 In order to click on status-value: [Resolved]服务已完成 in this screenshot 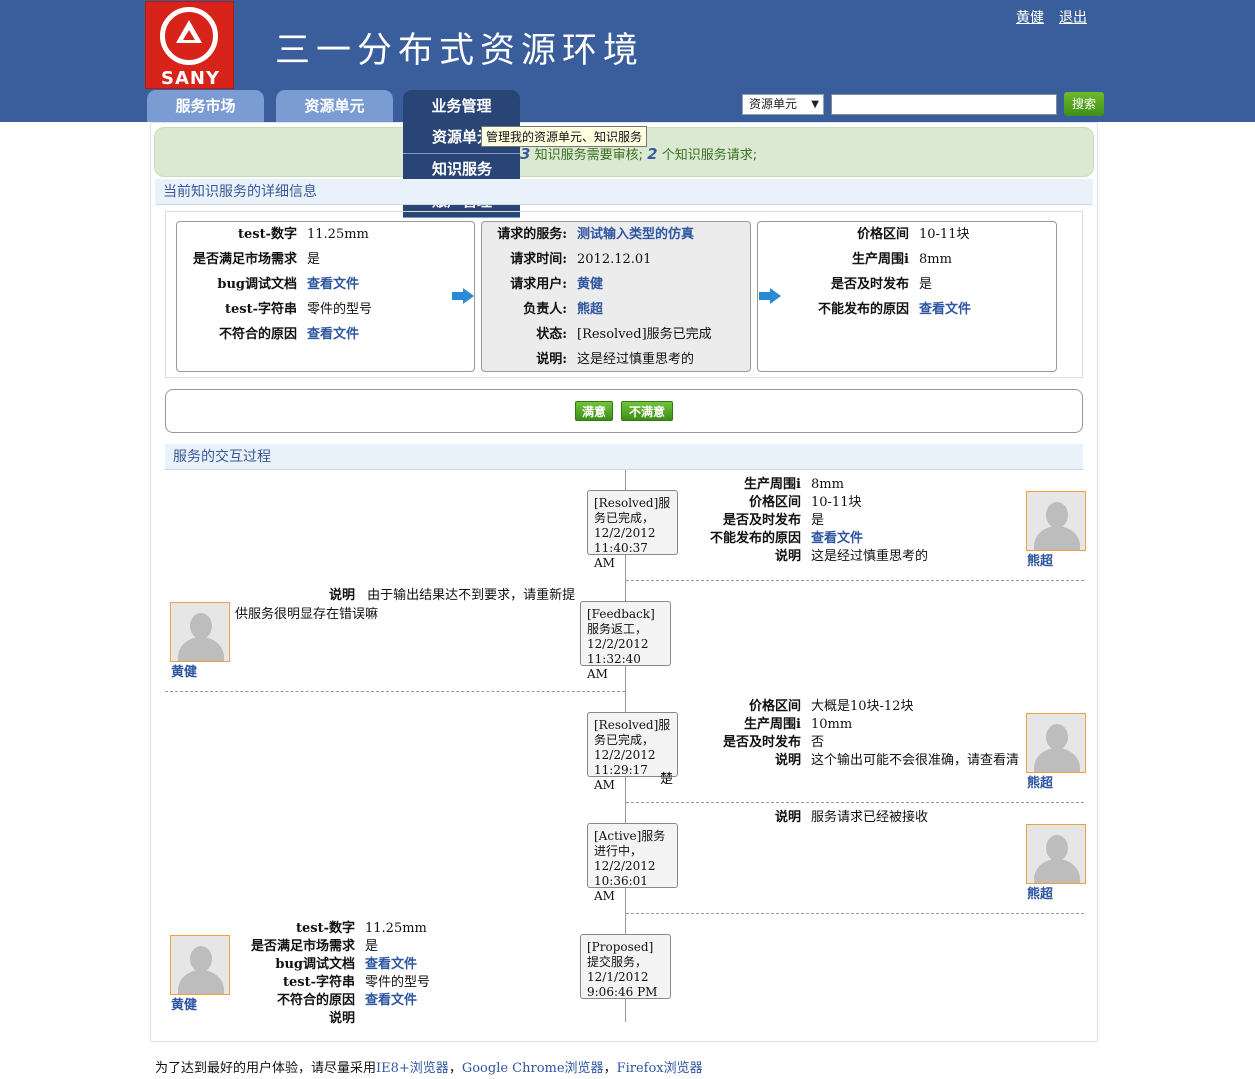, I will do `click(644, 334)`.